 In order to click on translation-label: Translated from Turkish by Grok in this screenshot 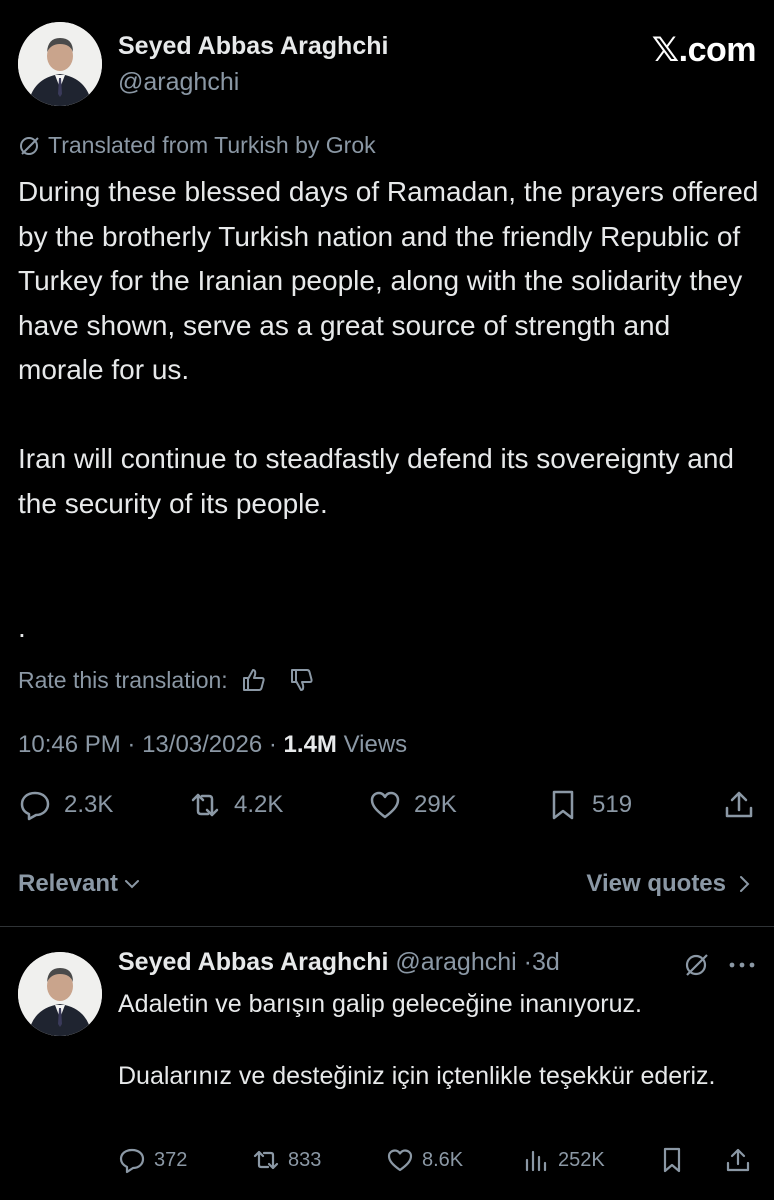, I will do `click(212, 145)`.